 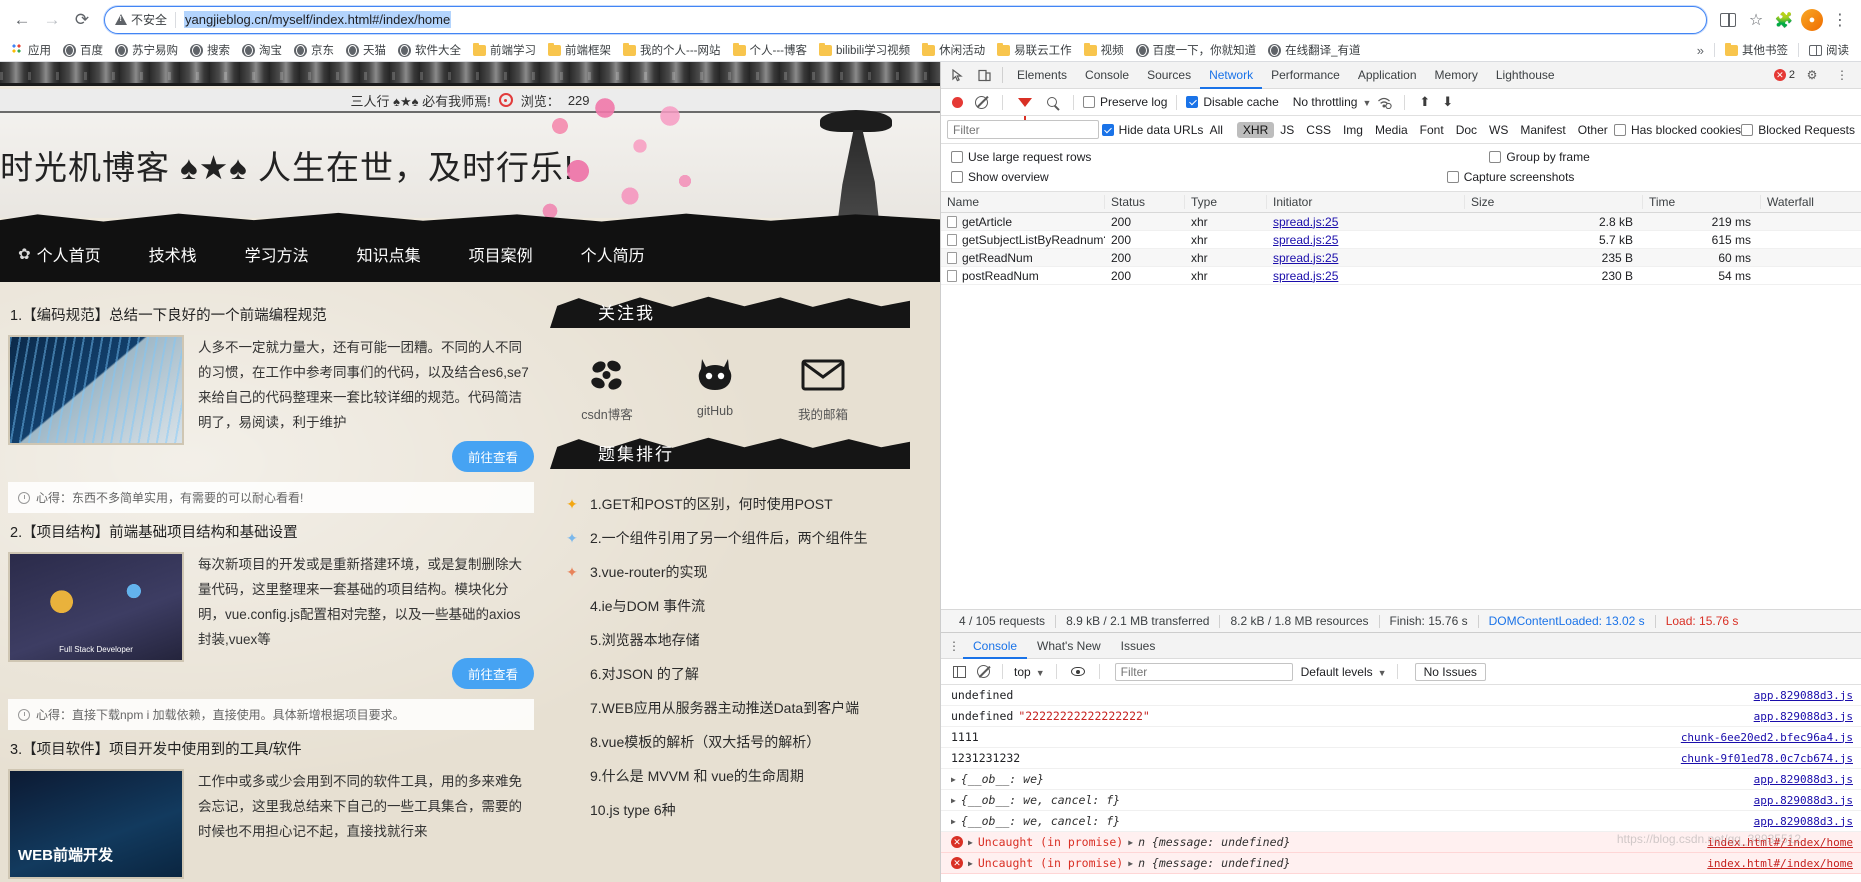 What do you see at coordinates (1366, 202) in the screenshot?
I see `column-header-initiator: Initiator` at bounding box center [1366, 202].